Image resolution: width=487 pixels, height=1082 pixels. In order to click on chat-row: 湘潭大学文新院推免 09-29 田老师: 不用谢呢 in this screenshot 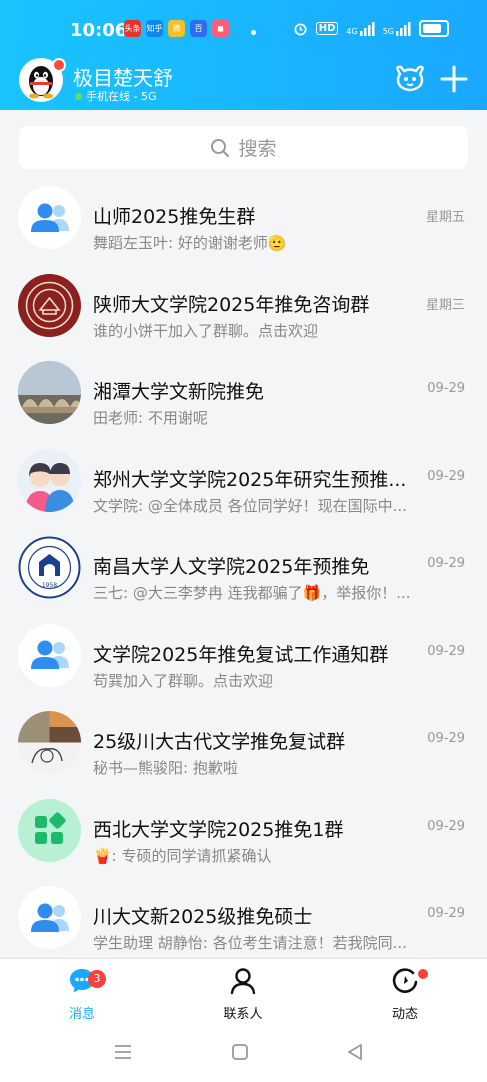, I will do `click(243, 389)`.